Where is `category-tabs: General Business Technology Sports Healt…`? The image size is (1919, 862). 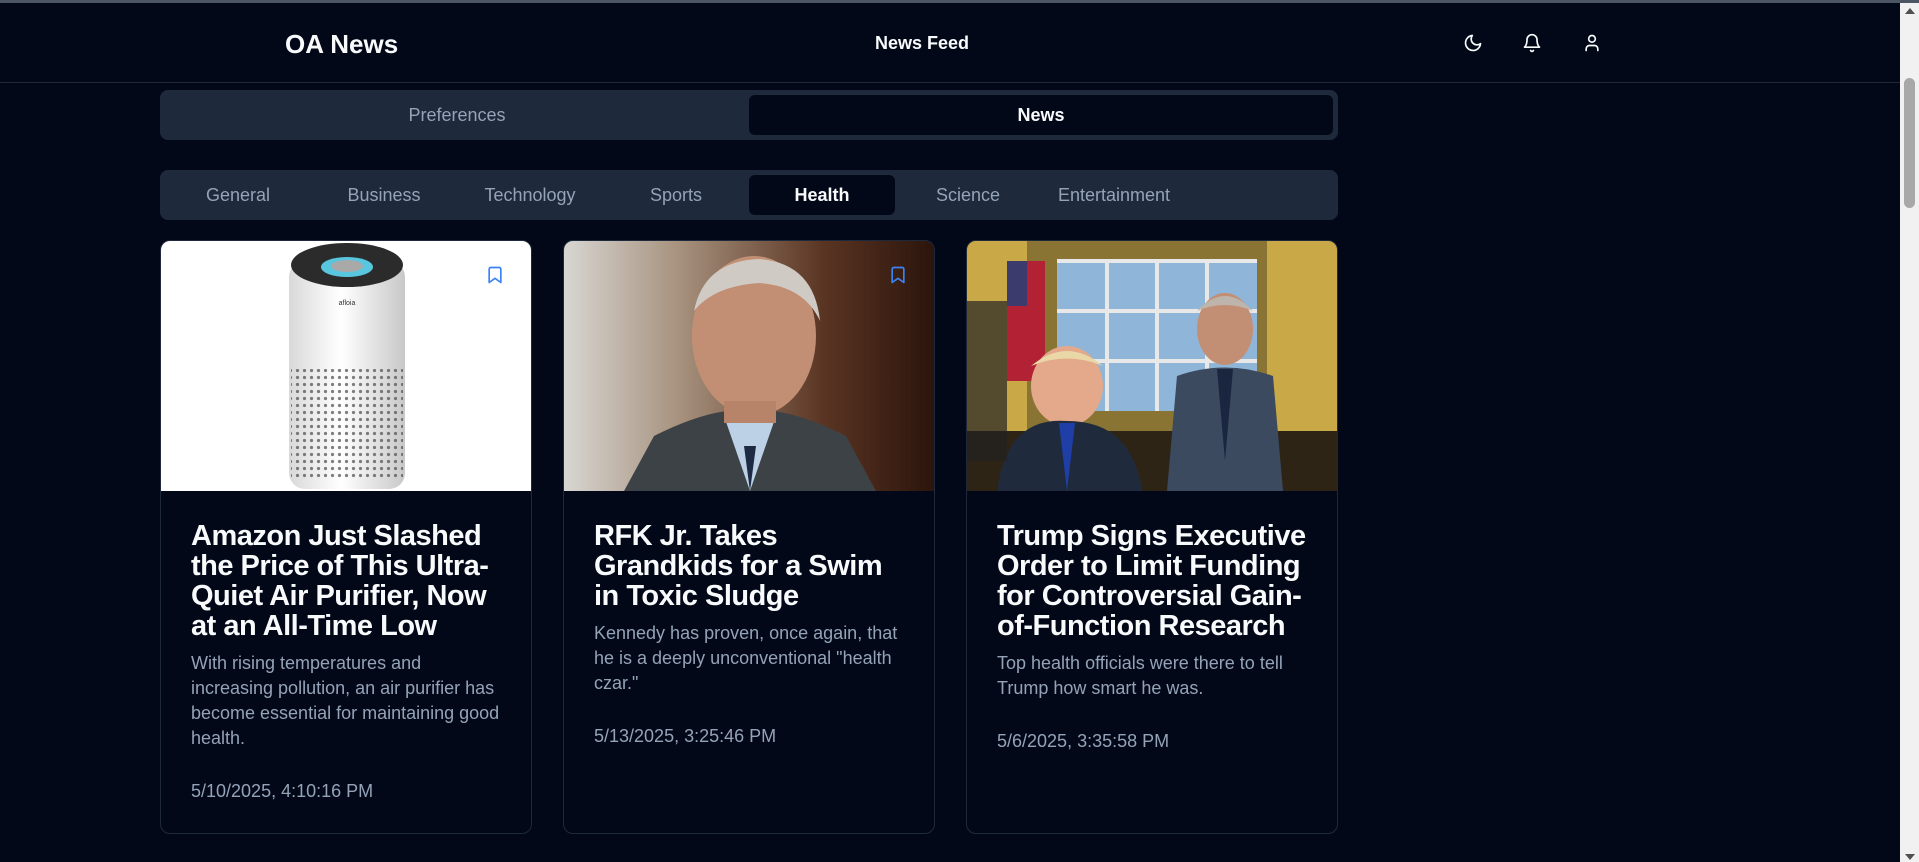 category-tabs: General Business Technology Sports Healt… is located at coordinates (749, 195).